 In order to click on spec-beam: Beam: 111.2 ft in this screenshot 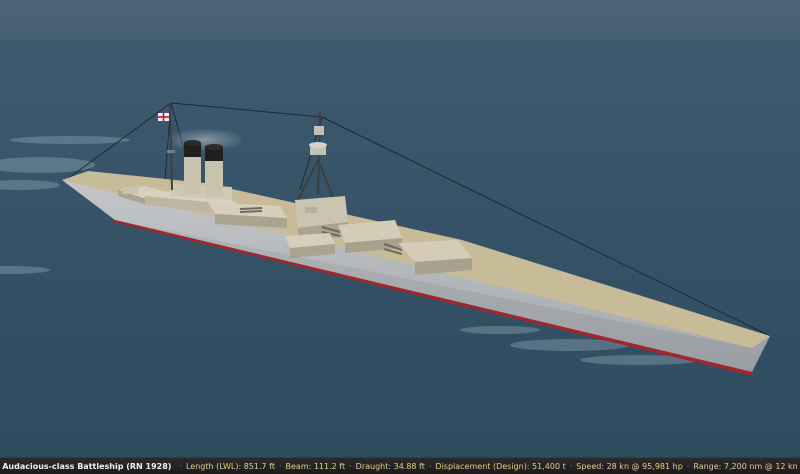, I will do `click(315, 466)`.